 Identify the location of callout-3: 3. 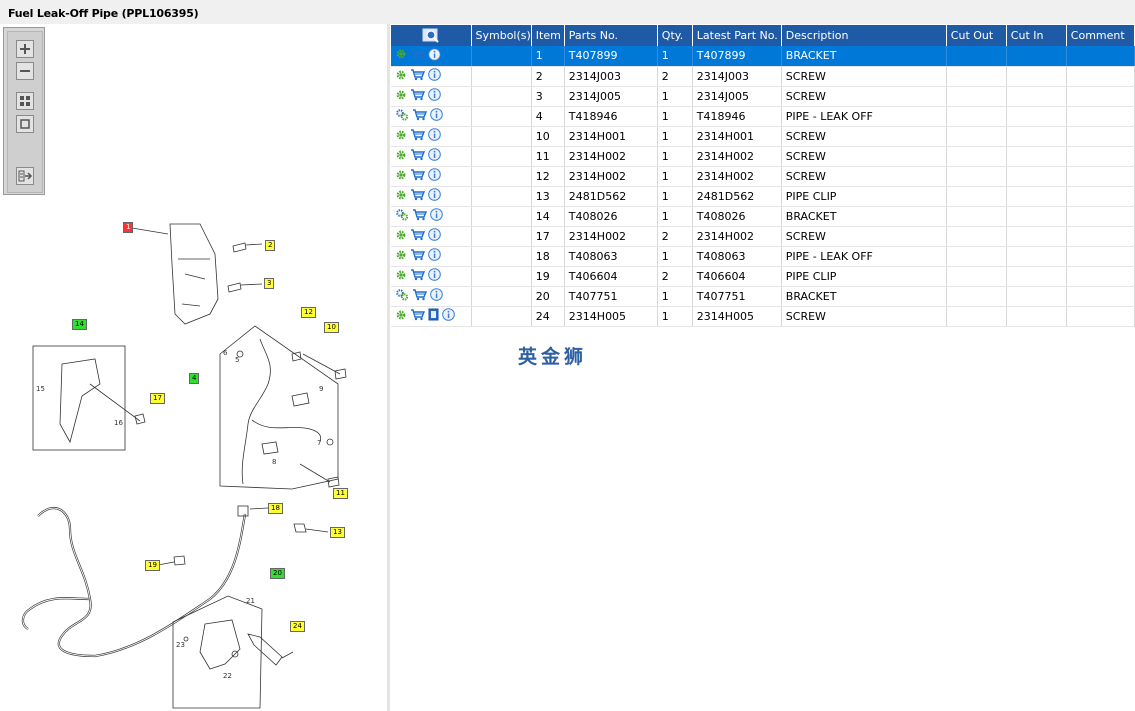
(269, 283).